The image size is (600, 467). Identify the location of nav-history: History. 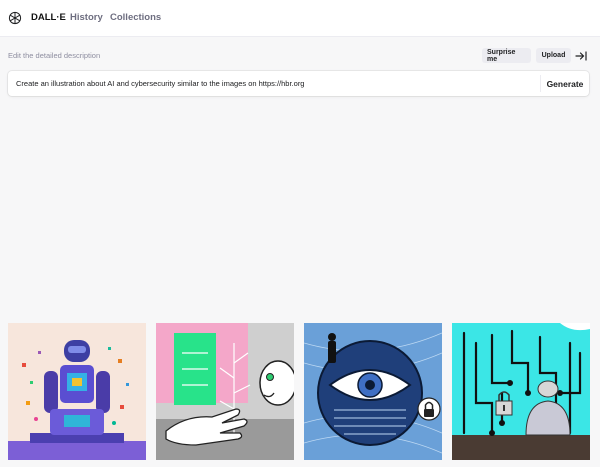
(86, 17).